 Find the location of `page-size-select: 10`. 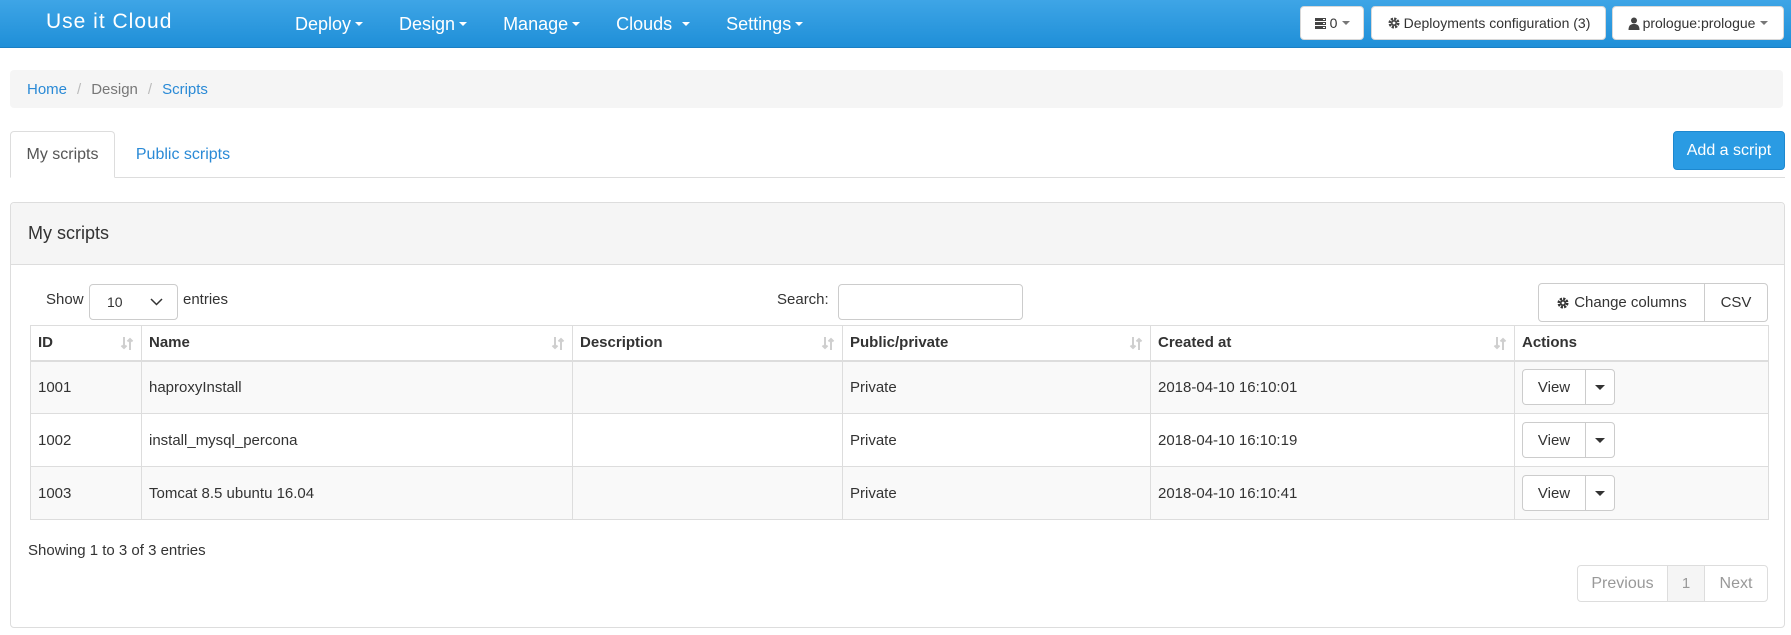

page-size-select: 10 is located at coordinates (133, 302).